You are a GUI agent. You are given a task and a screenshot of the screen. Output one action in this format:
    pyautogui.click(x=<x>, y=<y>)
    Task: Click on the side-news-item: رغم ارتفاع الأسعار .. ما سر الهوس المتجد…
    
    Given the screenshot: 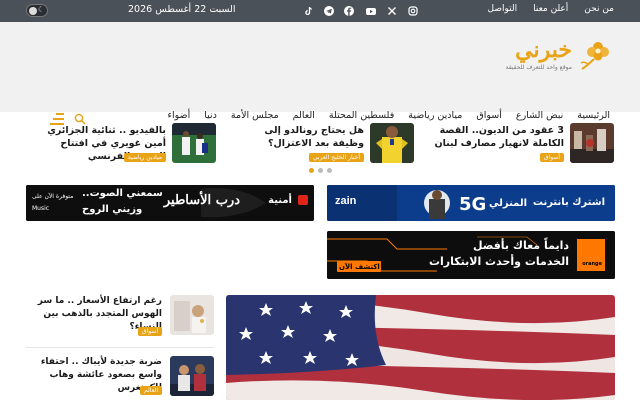 What is the action you would take?
    pyautogui.click(x=120, y=320)
    